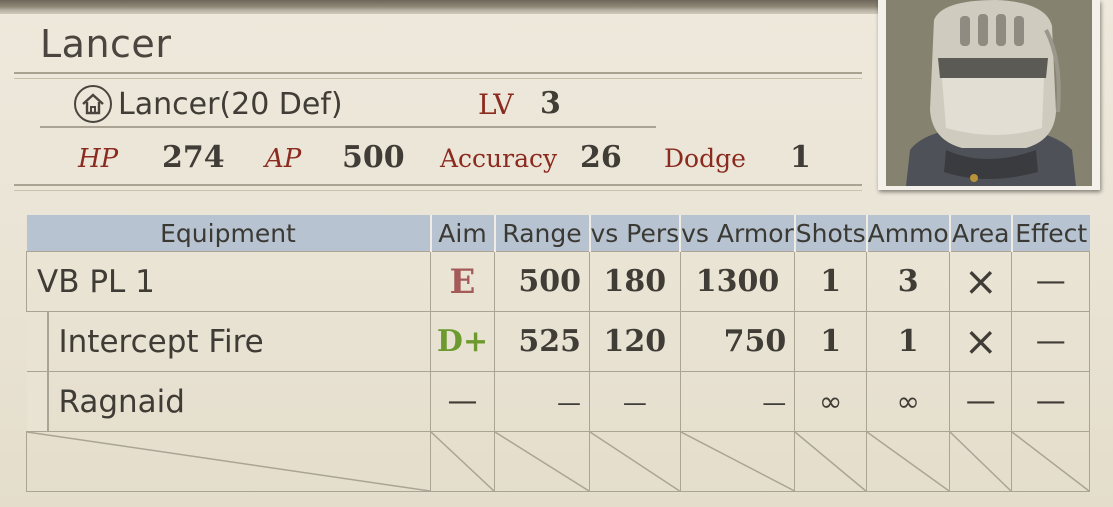  I want to click on empty-slot-row, so click(558, 461).